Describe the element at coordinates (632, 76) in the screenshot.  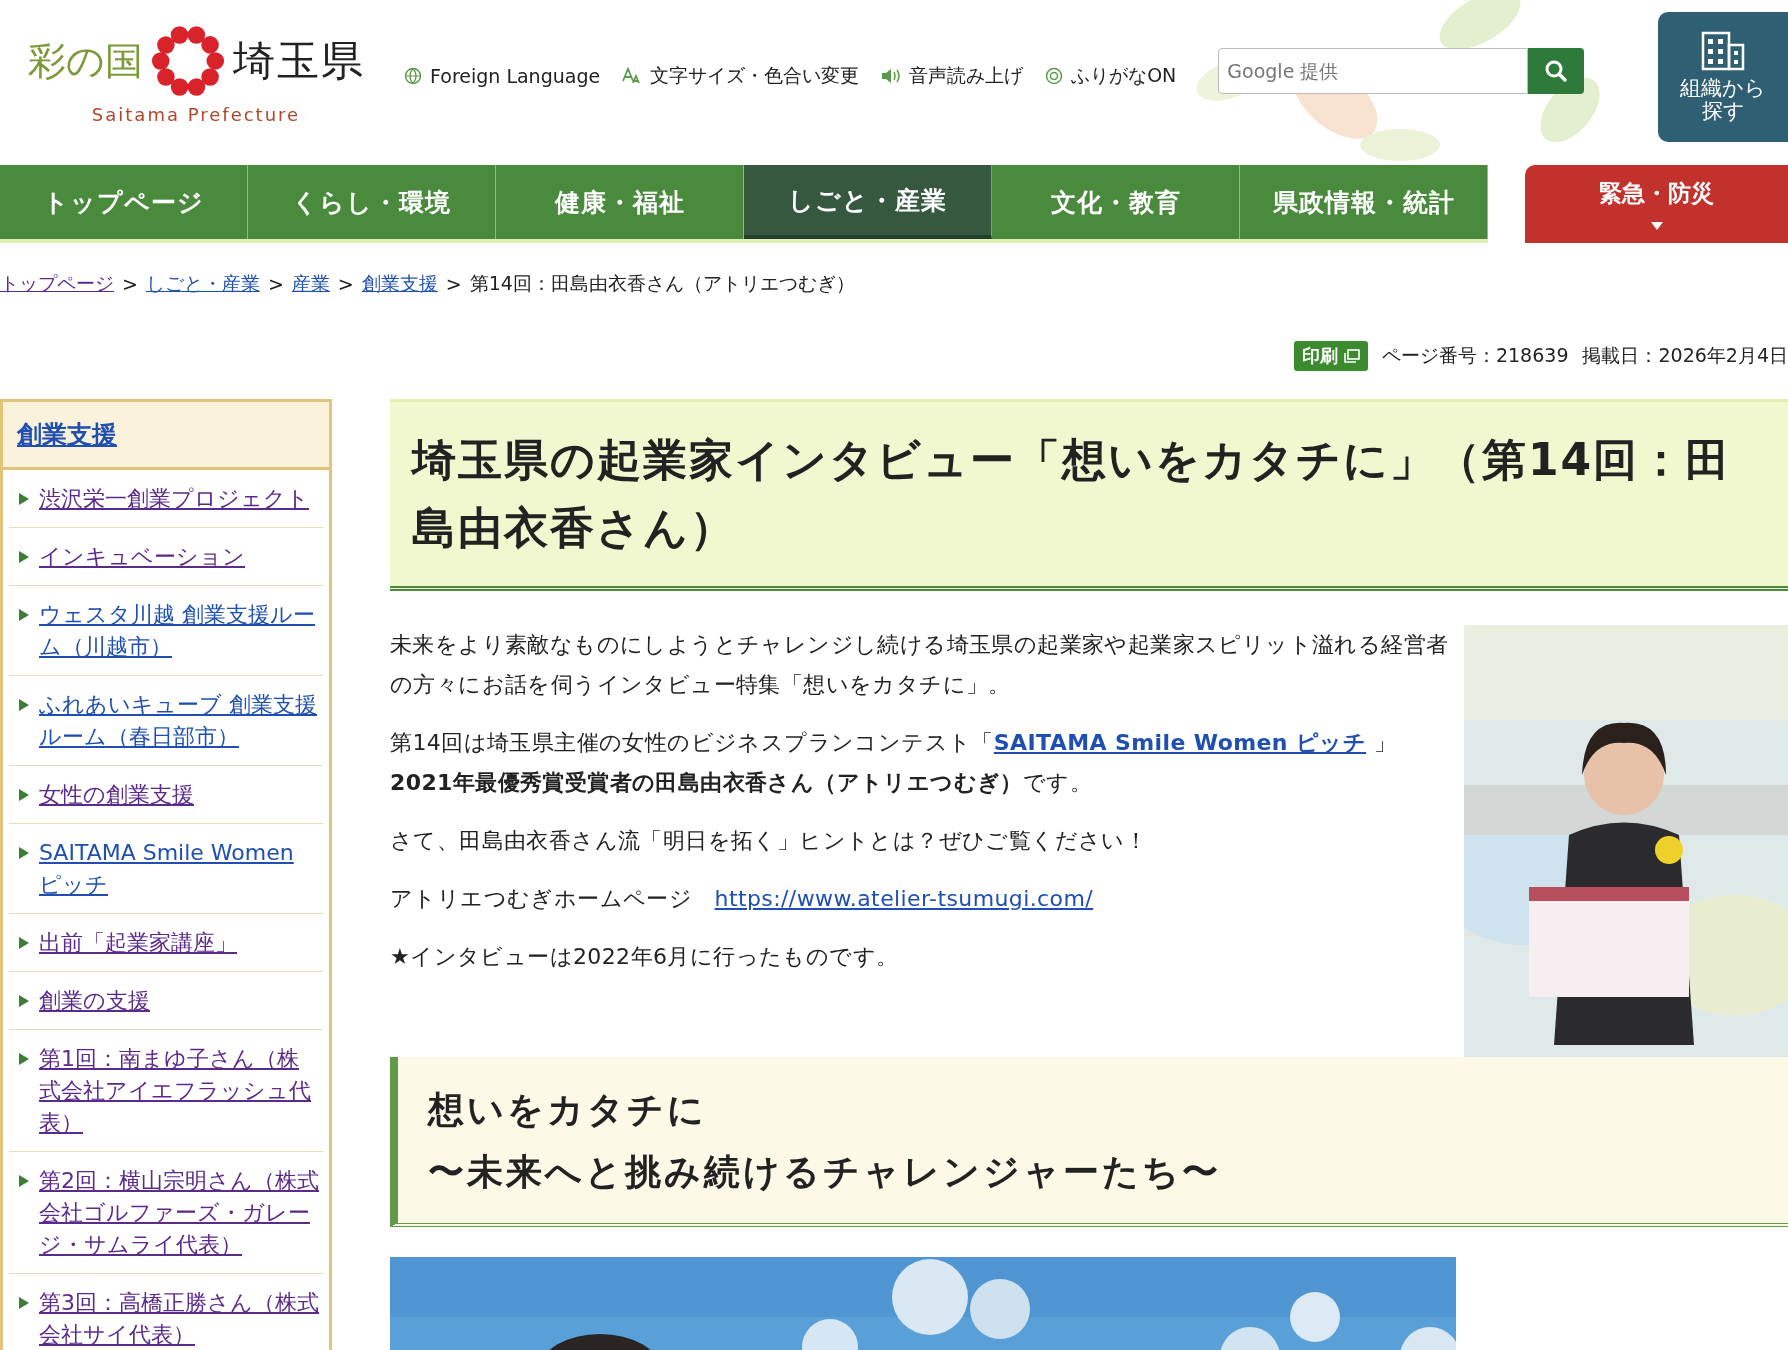
I see `font-size-icon` at that location.